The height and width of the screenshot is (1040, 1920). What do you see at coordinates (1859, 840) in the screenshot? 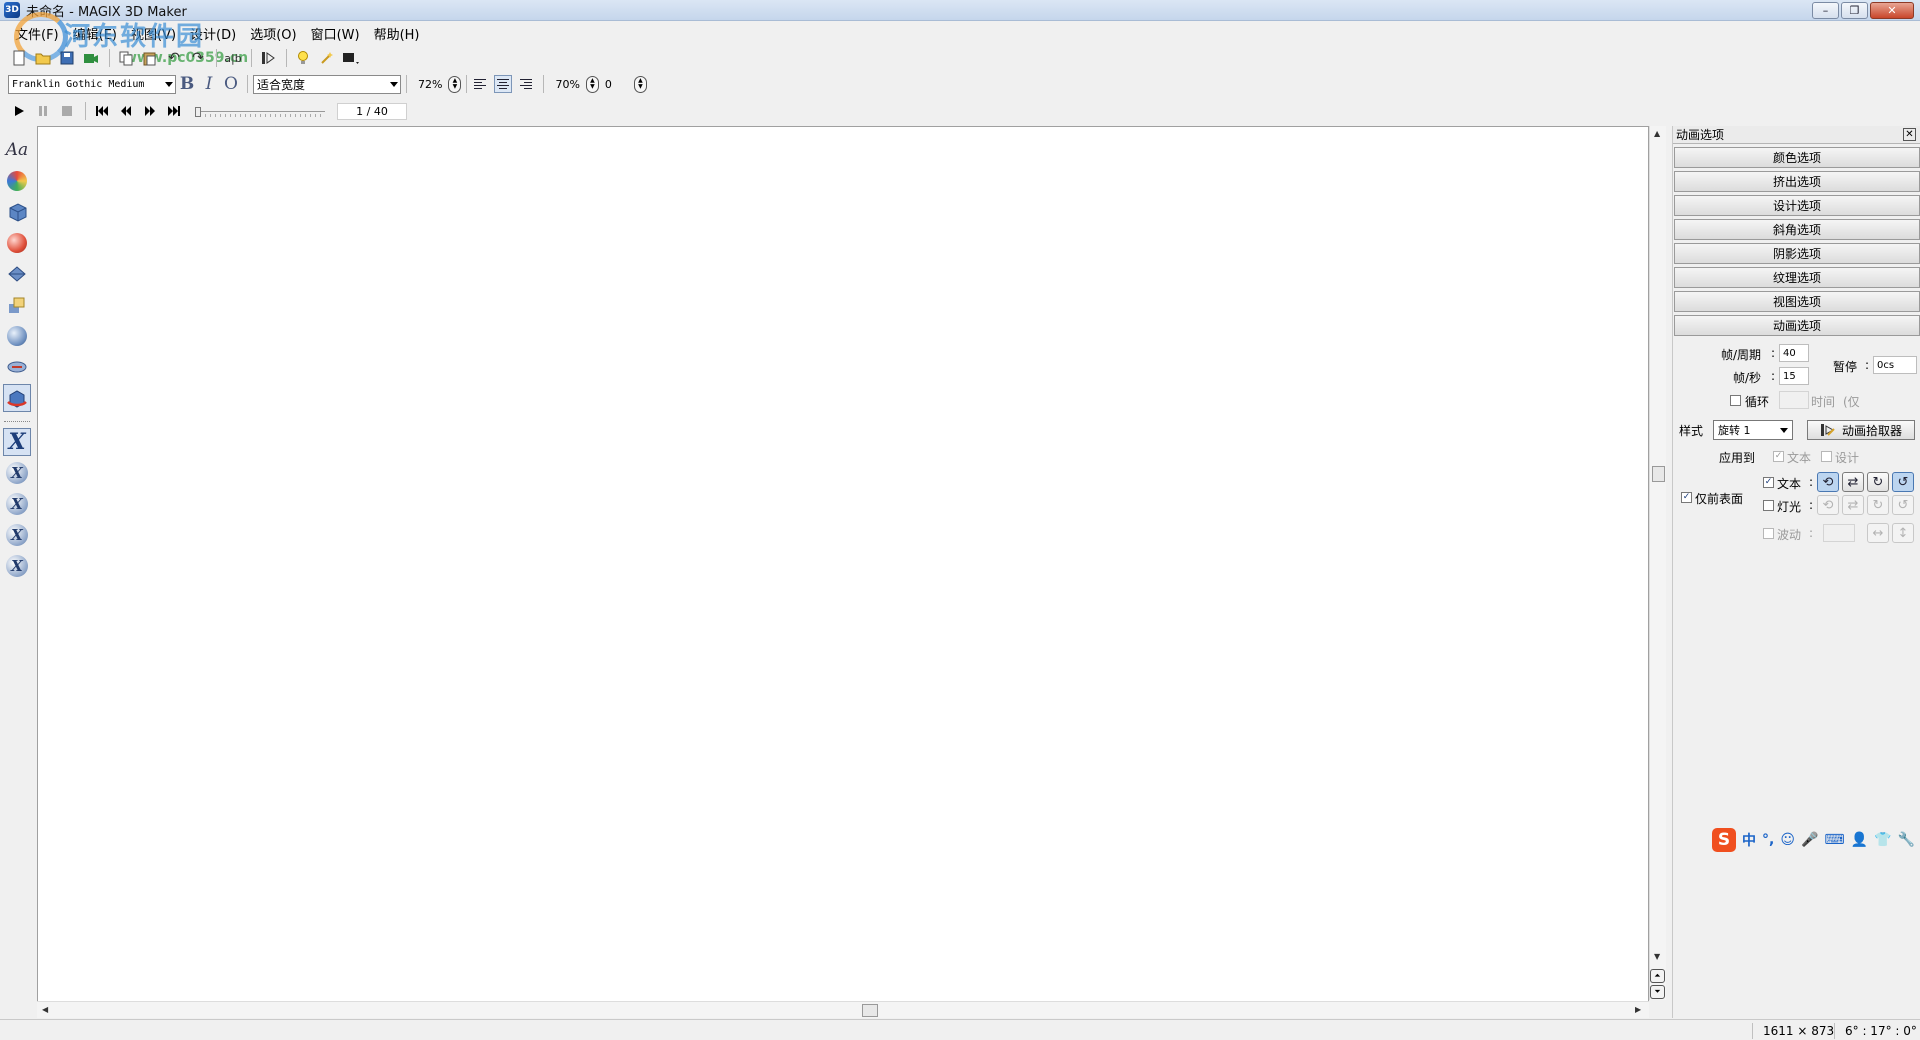
I see `ime-user-icon: 👤` at bounding box center [1859, 840].